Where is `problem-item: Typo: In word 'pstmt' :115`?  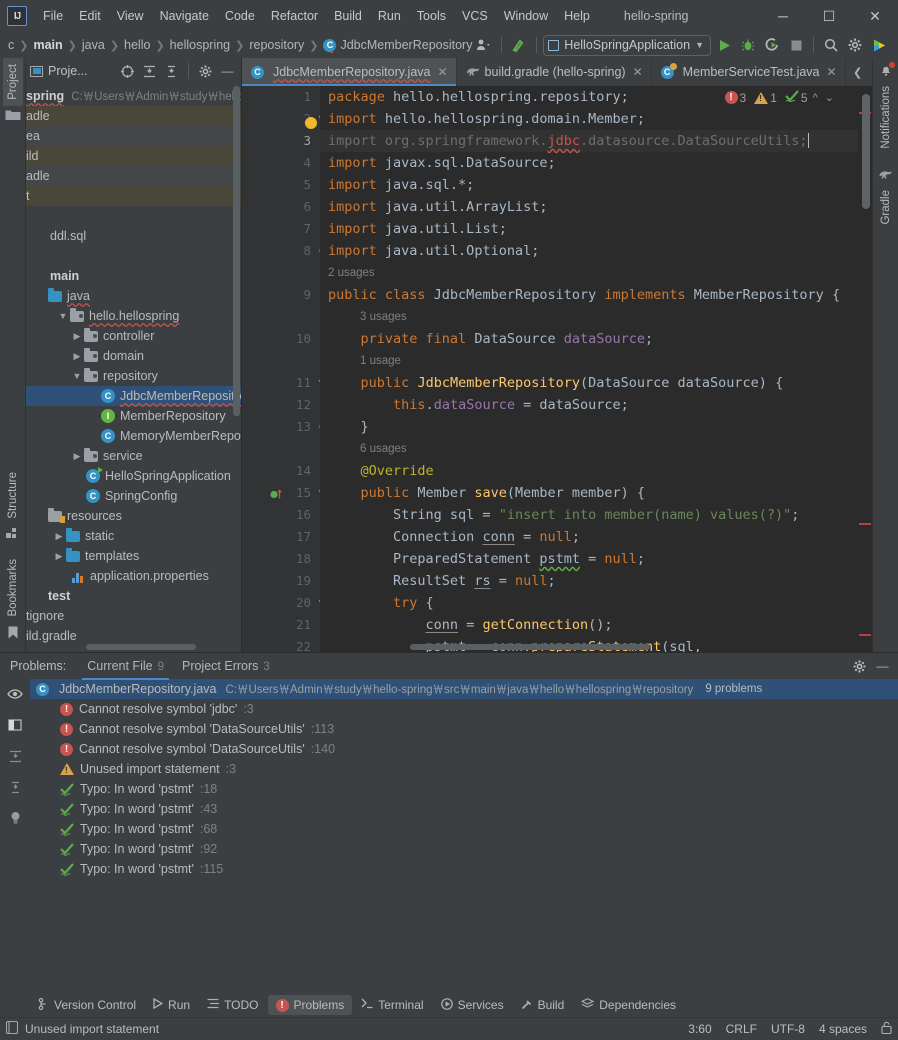 problem-item: Typo: In word 'pstmt' :115 is located at coordinates (464, 869).